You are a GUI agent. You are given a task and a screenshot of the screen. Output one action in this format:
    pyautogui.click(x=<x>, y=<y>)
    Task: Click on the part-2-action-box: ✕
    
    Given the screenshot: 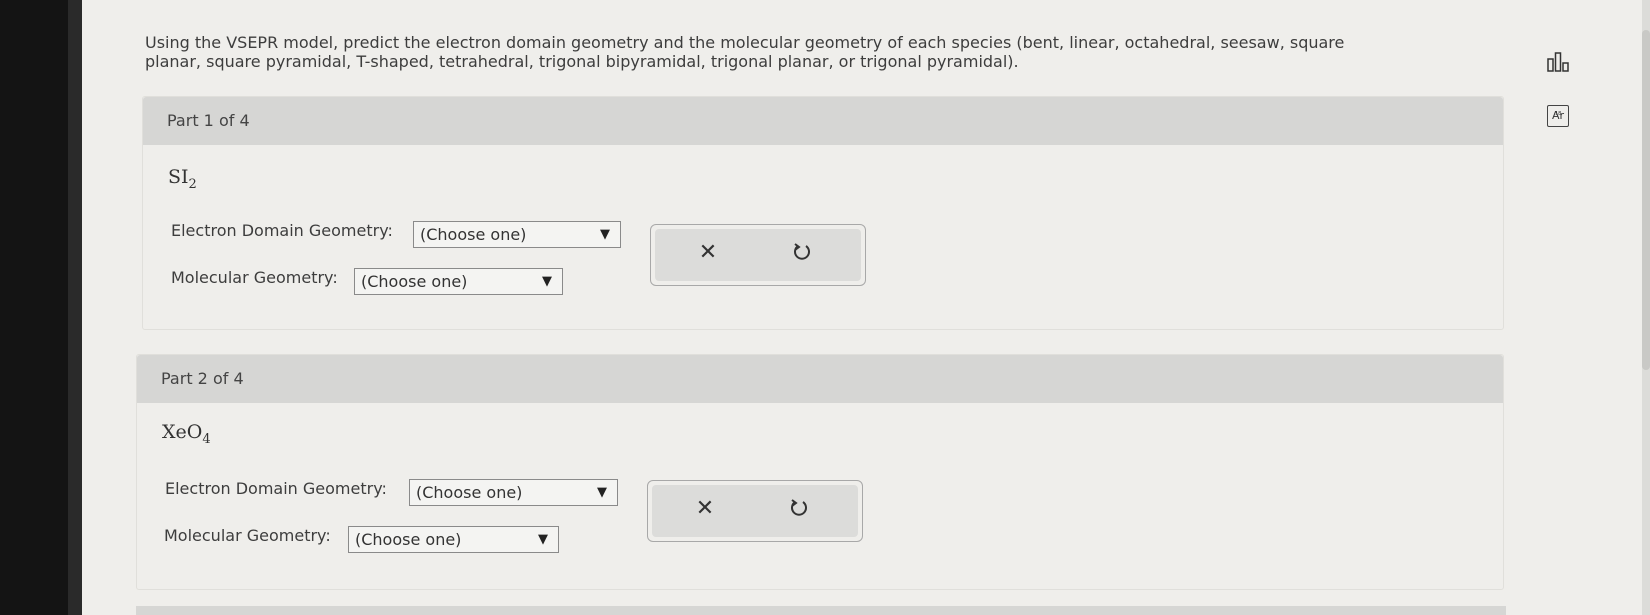 What is the action you would take?
    pyautogui.click(x=755, y=511)
    